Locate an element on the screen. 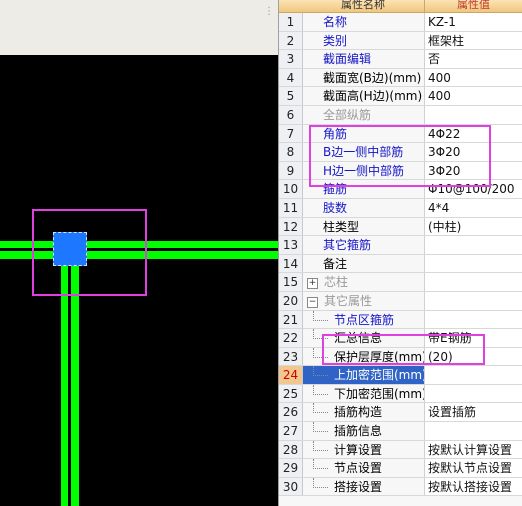 This screenshot has height=506, width=522. property-name: 肢数 is located at coordinates (364, 207).